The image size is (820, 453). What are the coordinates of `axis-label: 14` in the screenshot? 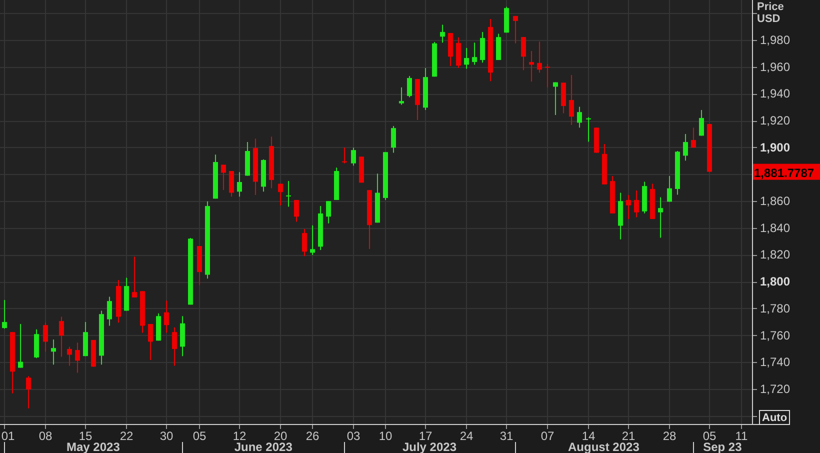 It's located at (589, 436).